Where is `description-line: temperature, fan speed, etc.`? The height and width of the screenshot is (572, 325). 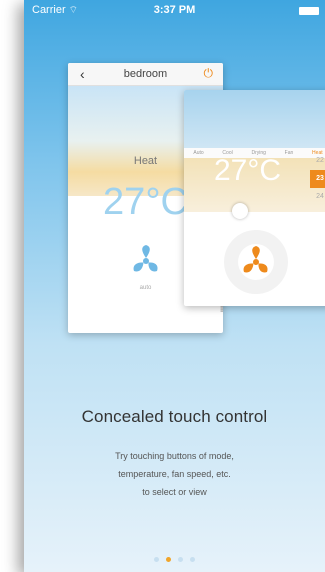 description-line: temperature, fan speed, etc. is located at coordinates (174, 474).